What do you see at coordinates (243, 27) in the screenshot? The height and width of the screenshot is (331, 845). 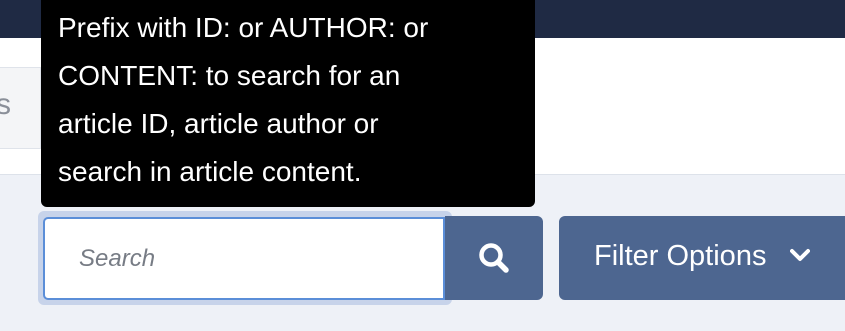 I see `tooltip-line: Prefix with ID: or AUTHOR: or` at bounding box center [243, 27].